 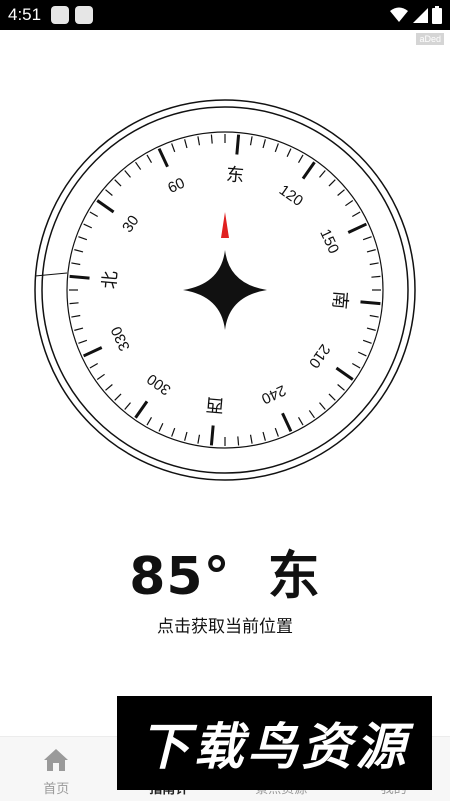 What do you see at coordinates (159, 384) in the screenshot?
I see `degree-label: 300` at bounding box center [159, 384].